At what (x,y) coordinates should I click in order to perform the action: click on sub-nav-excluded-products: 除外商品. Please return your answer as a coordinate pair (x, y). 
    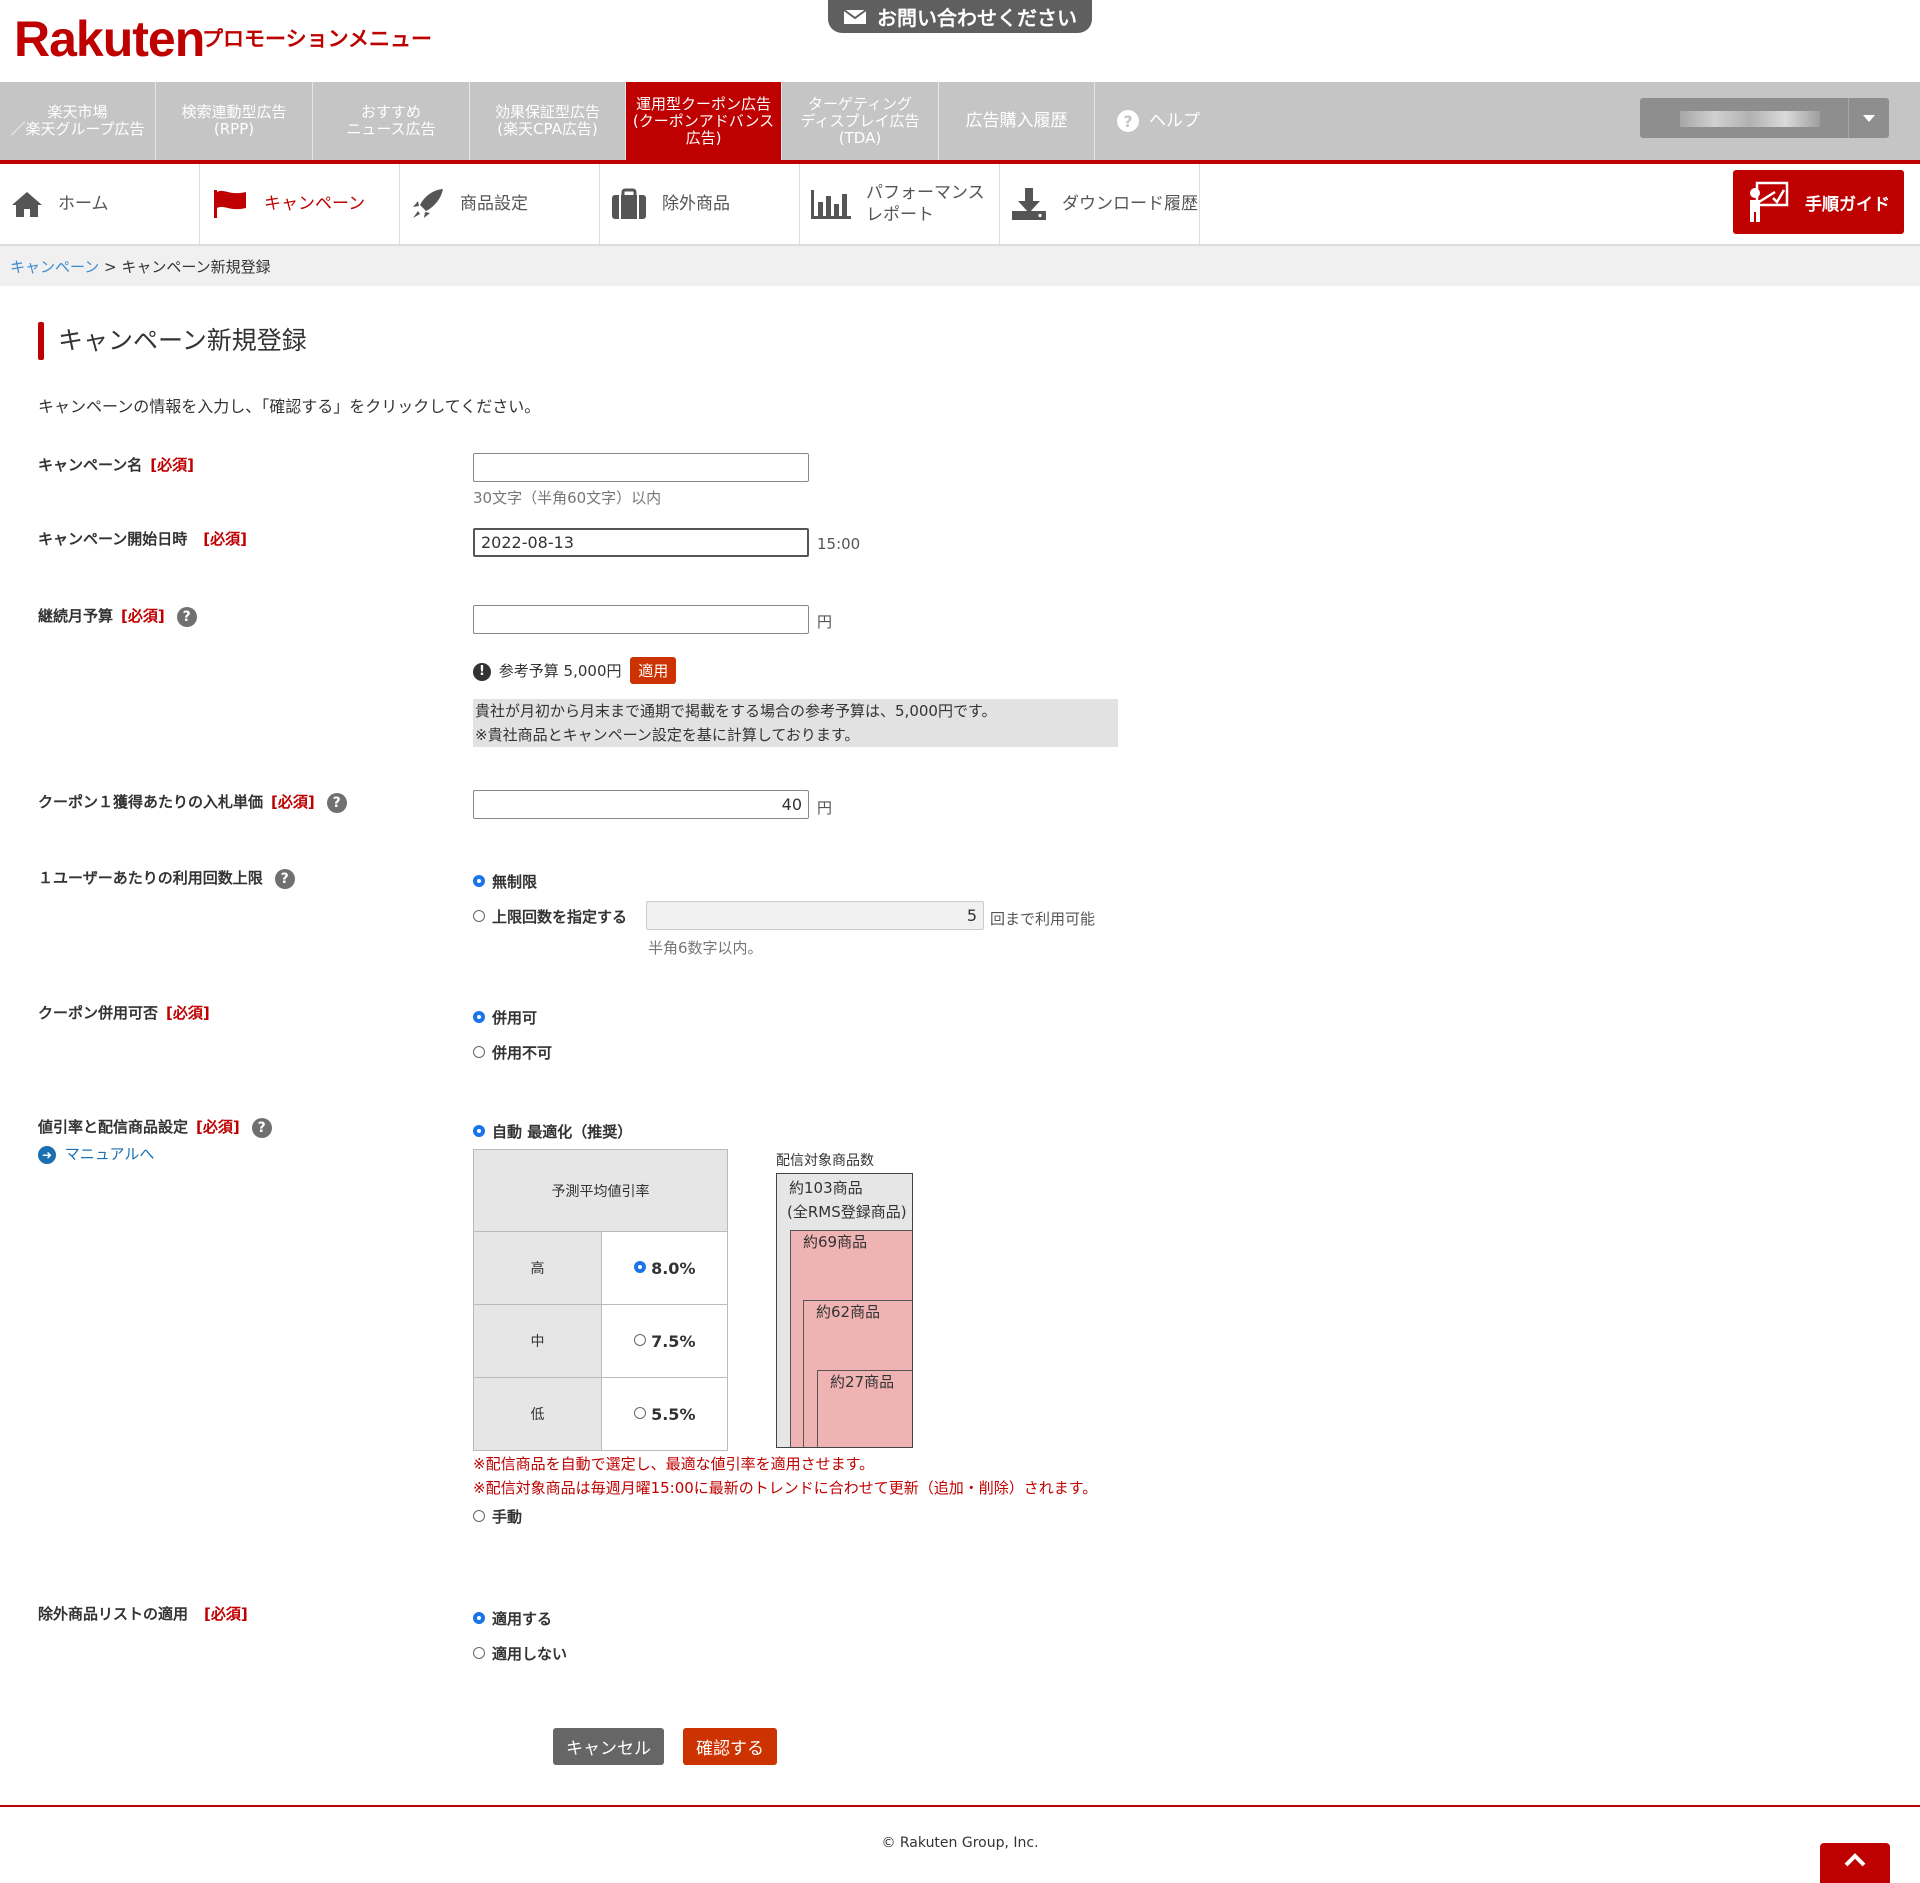
    Looking at the image, I should click on (700, 204).